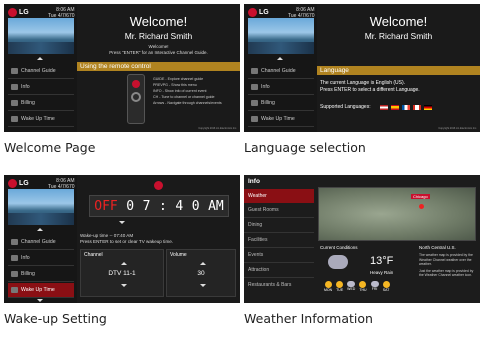 This screenshot has width=483, height=340. I want to click on time-down-icon, so click(122, 222).